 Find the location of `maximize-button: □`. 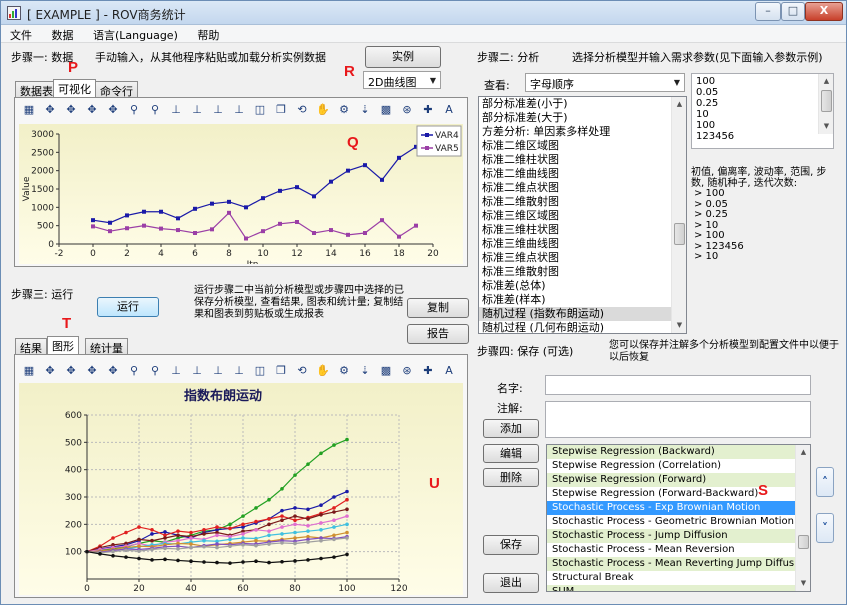

maximize-button: □ is located at coordinates (793, 11).